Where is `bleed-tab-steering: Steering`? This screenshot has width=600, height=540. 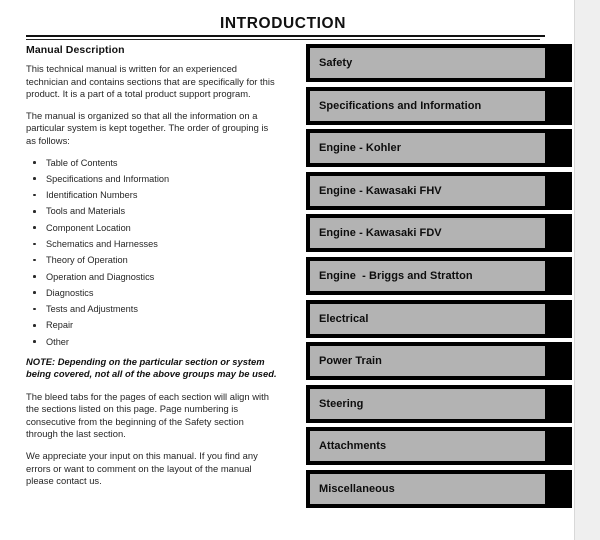
bleed-tab-steering: Steering is located at coordinates (439, 403).